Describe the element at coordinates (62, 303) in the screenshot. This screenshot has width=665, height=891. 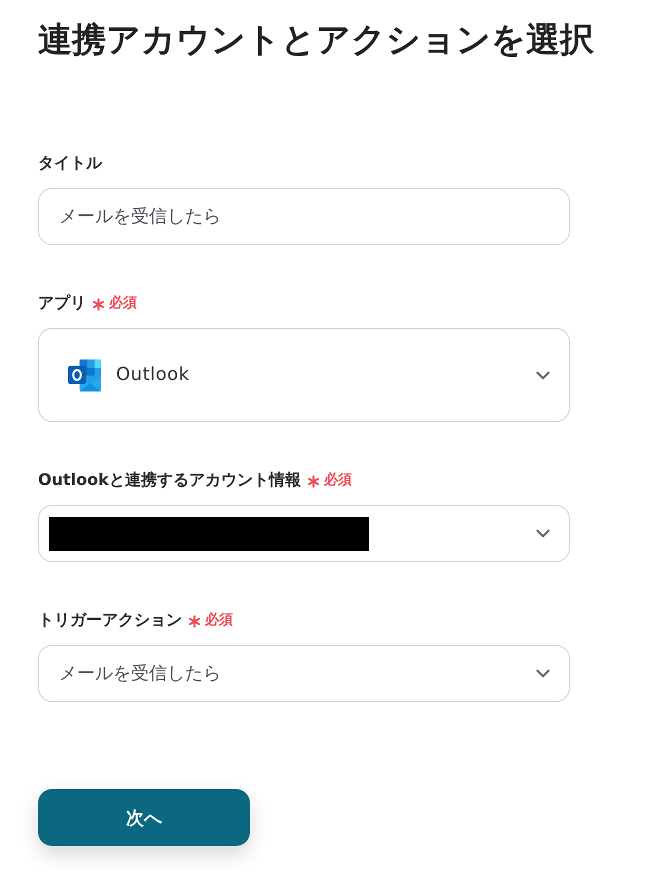
I see `field-label: アプリ` at that location.